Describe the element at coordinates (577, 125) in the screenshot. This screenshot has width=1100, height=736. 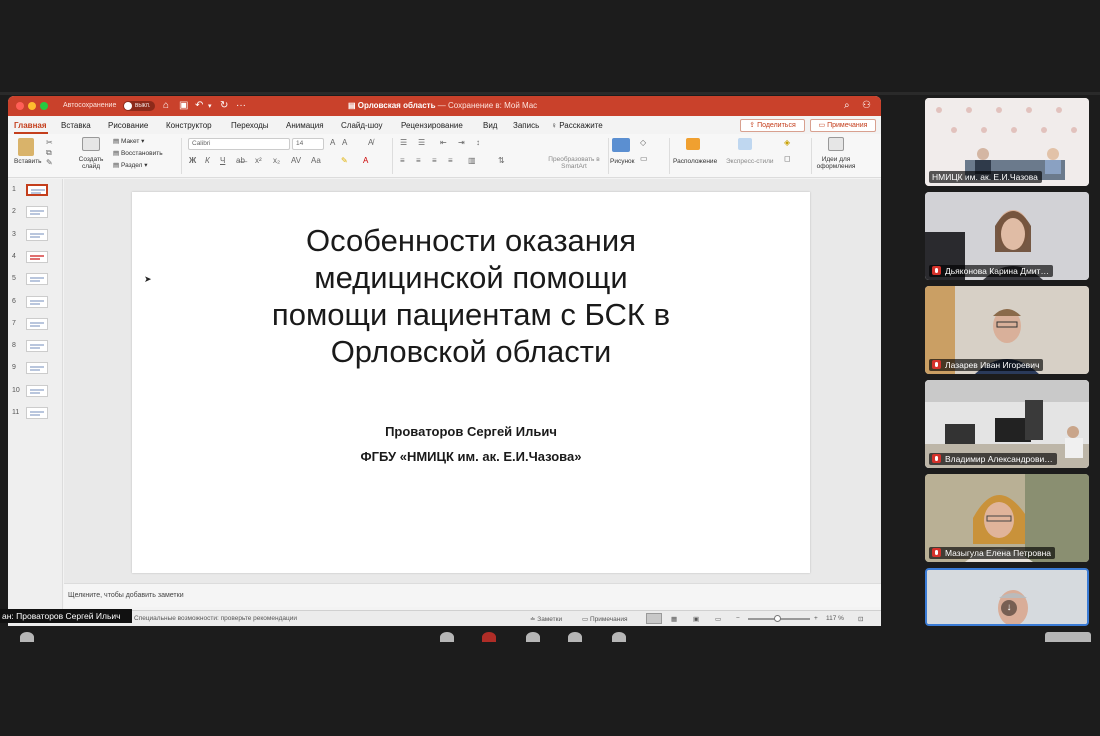
I see `tell-me-box: ♀ Расскажите` at that location.